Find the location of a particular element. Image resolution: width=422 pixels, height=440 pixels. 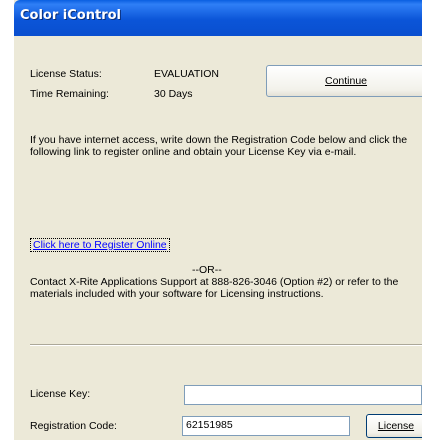

divider is located at coordinates (226, 345).